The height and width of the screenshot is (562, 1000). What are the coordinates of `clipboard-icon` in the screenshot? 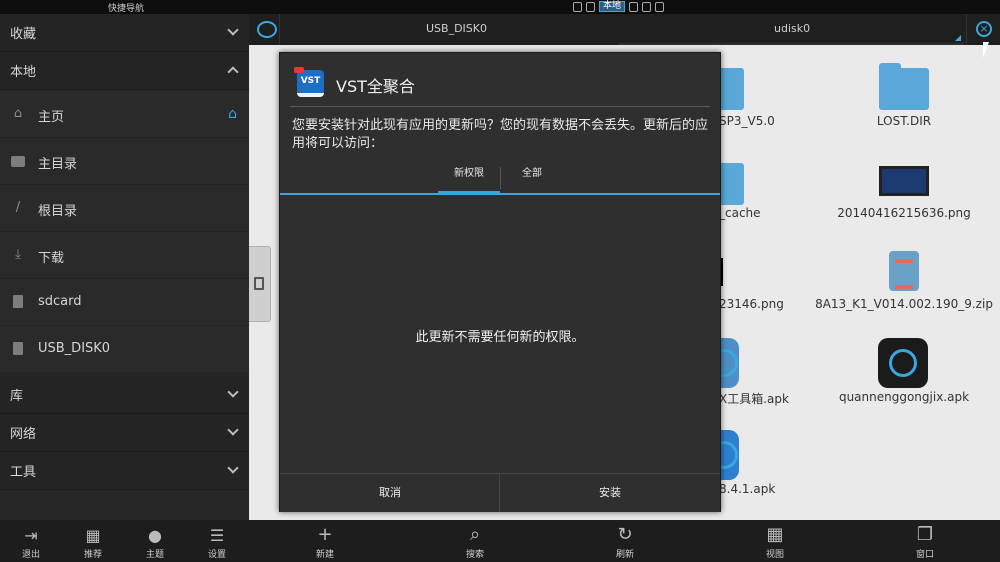 It's located at (259, 283).